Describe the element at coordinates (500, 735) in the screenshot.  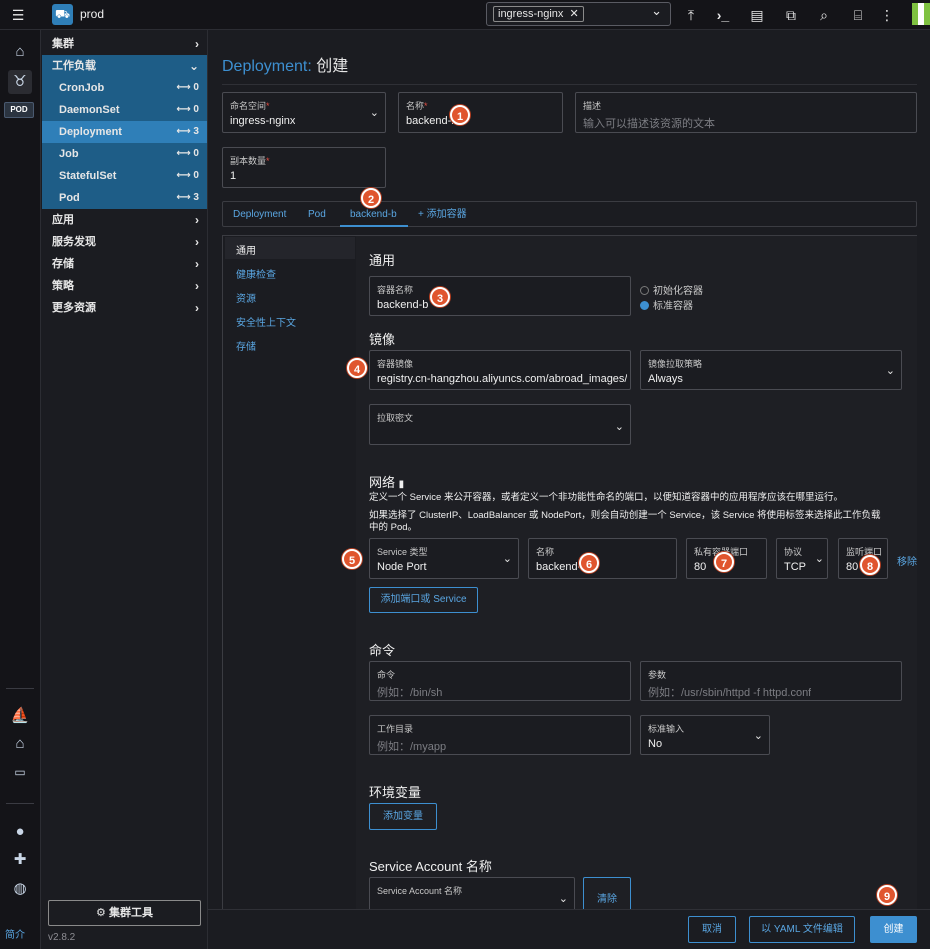
I see `workdir-input: 工作目录 例如：/myapp` at that location.